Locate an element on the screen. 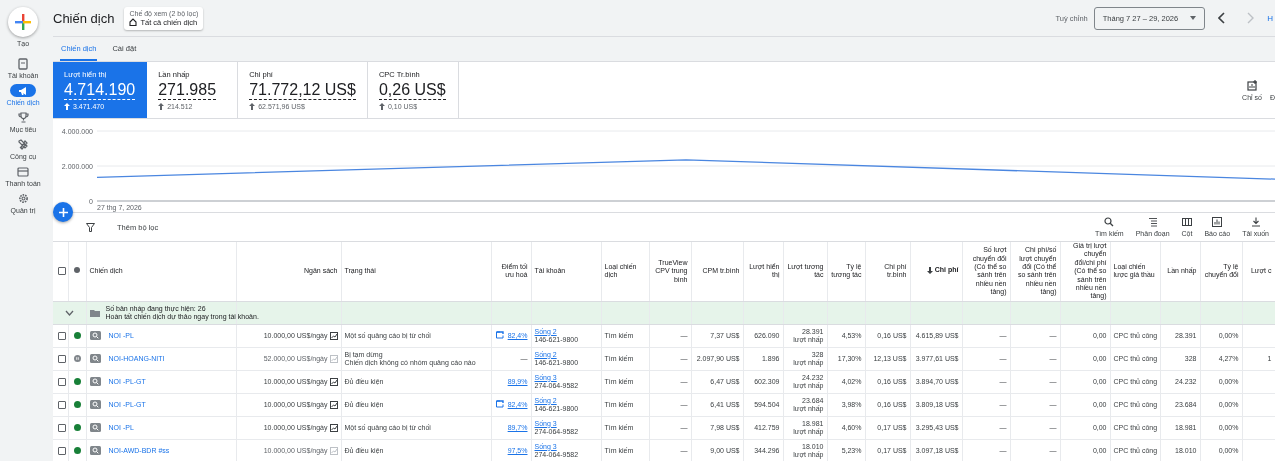 Image resolution: width=1275 pixels, height=461 pixels. tools-icon is located at coordinates (23, 144).